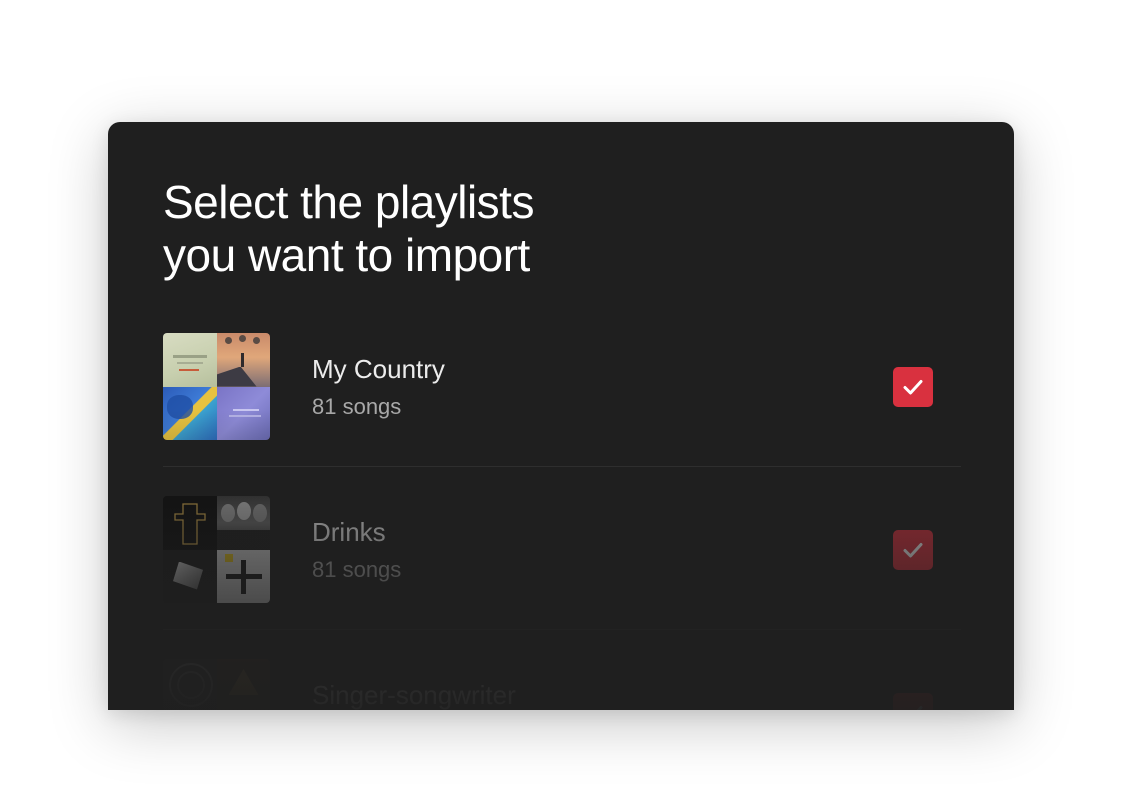 Image resolution: width=1122 pixels, height=804 pixels. Describe the element at coordinates (346, 255) in the screenshot. I see `title-line-2: you want to import` at that location.